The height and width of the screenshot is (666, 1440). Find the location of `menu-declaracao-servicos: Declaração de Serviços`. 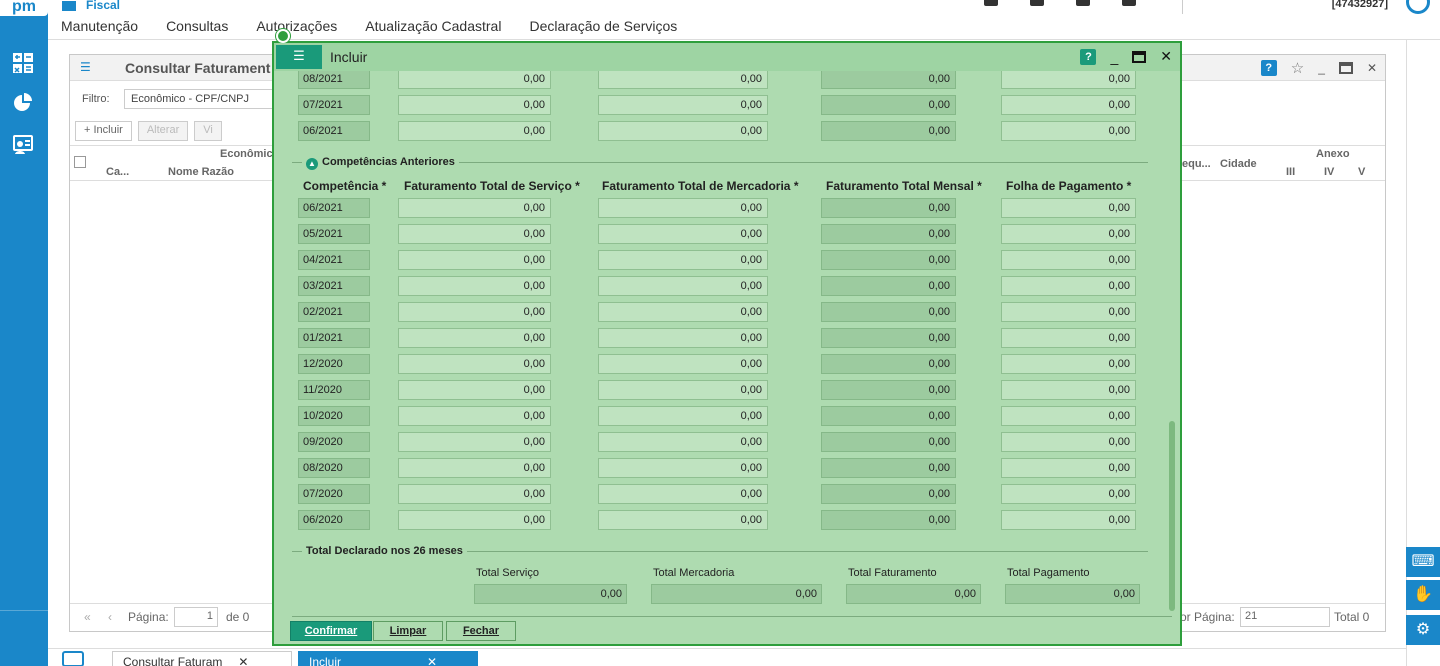

menu-declaracao-servicos: Declaração de Serviços is located at coordinates (617, 26).